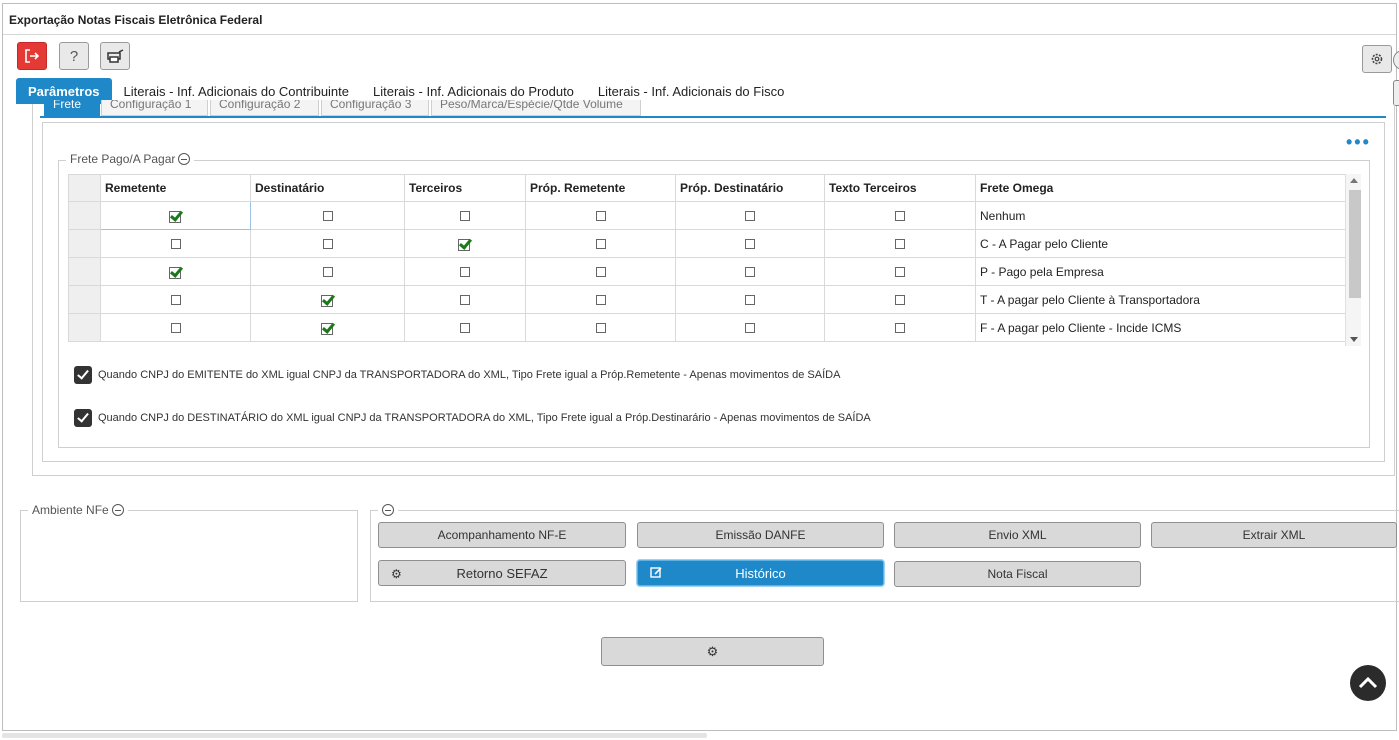  What do you see at coordinates (1354, 180) in the screenshot?
I see `scroll-up-icon` at bounding box center [1354, 180].